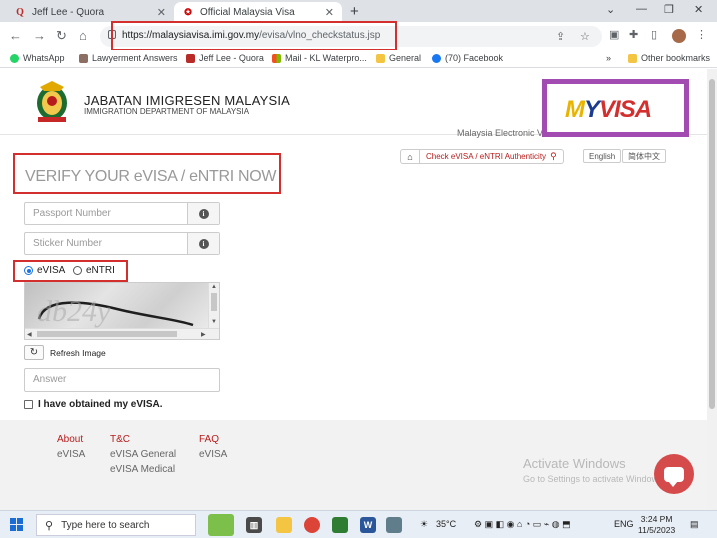 The image size is (717, 538). What do you see at coordinates (74, 311) in the screenshot?
I see `svg-text: db24y` at bounding box center [74, 311].